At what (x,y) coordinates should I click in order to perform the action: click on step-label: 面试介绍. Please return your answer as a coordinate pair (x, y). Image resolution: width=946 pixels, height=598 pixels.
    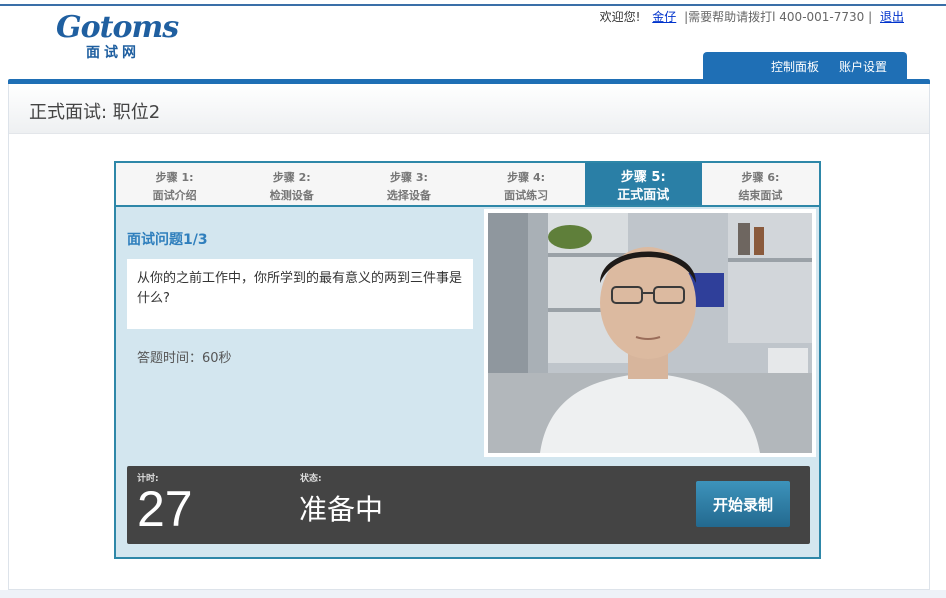
    Looking at the image, I should click on (174, 195).